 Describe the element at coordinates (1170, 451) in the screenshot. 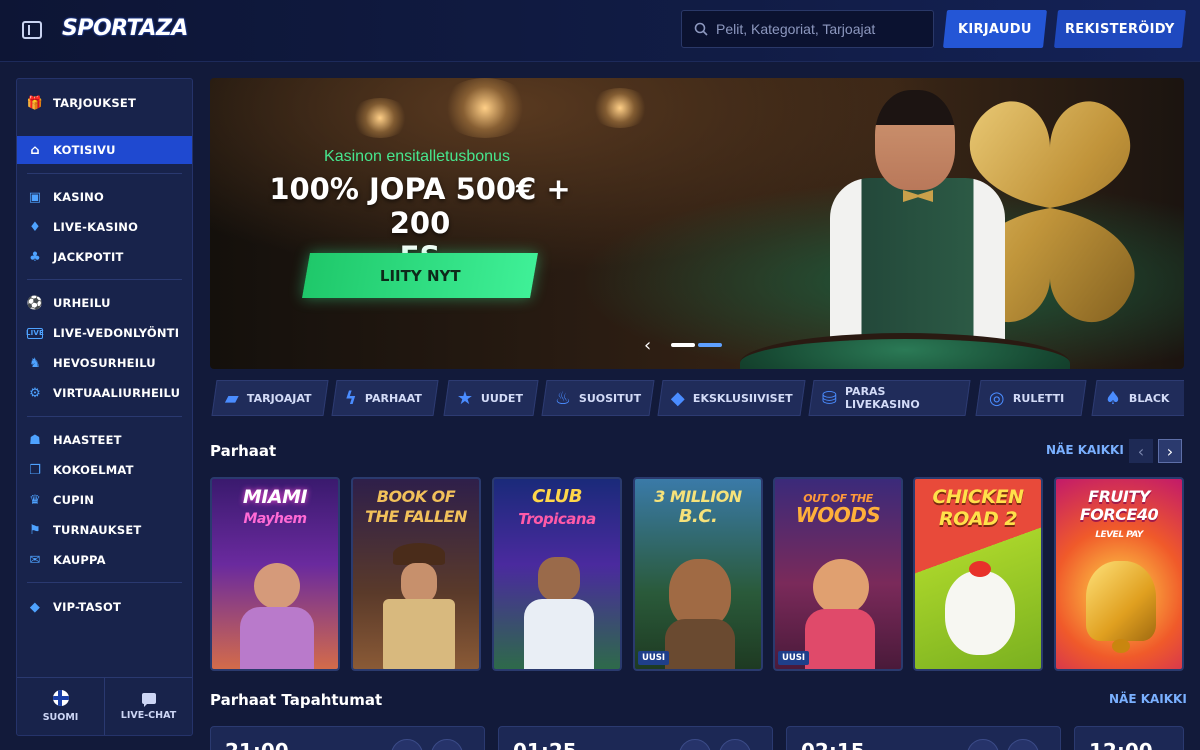

I see `chevron-right-icon: ›` at that location.